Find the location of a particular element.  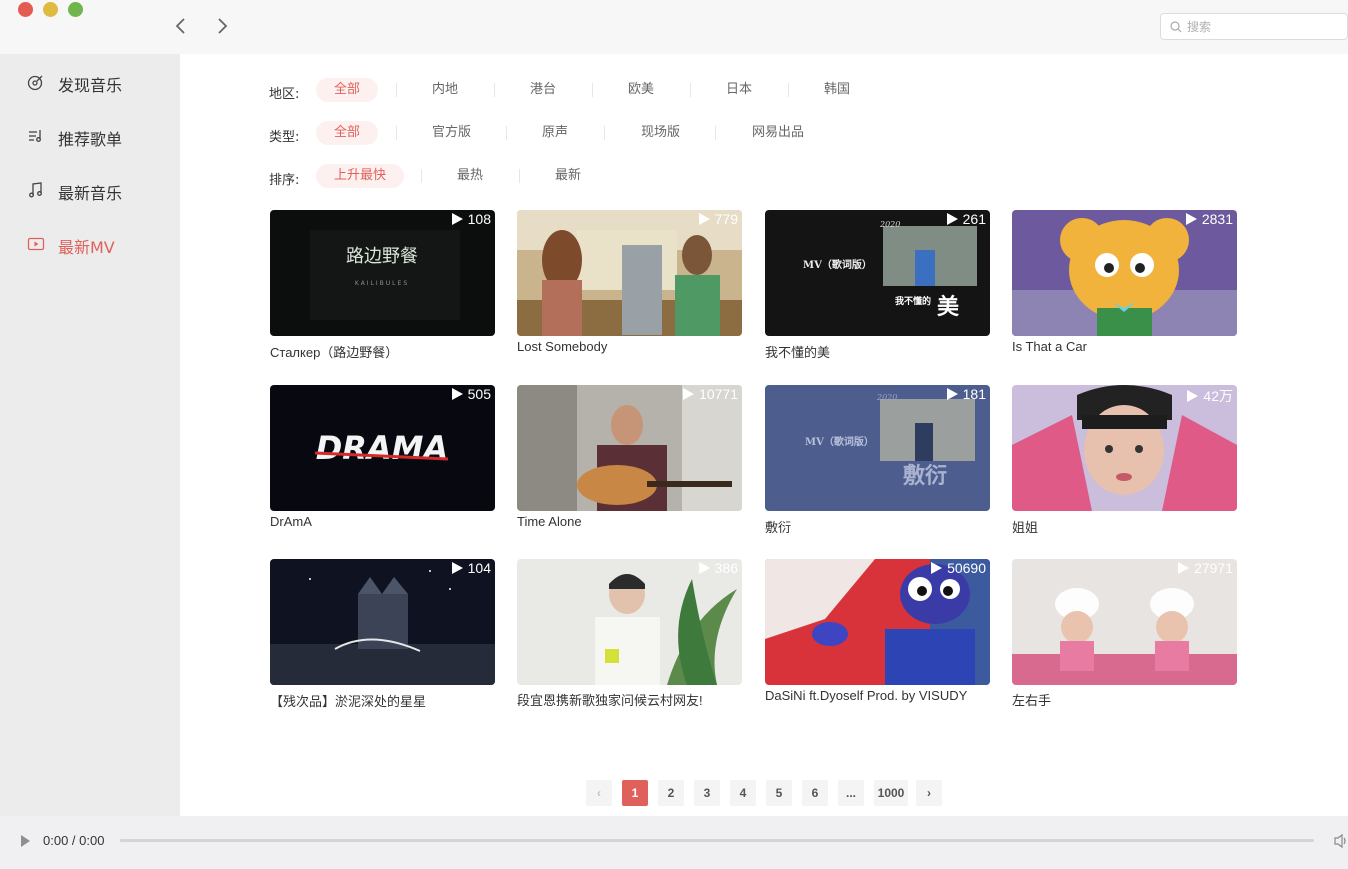

play-count: 27971 is located at coordinates (1205, 568).